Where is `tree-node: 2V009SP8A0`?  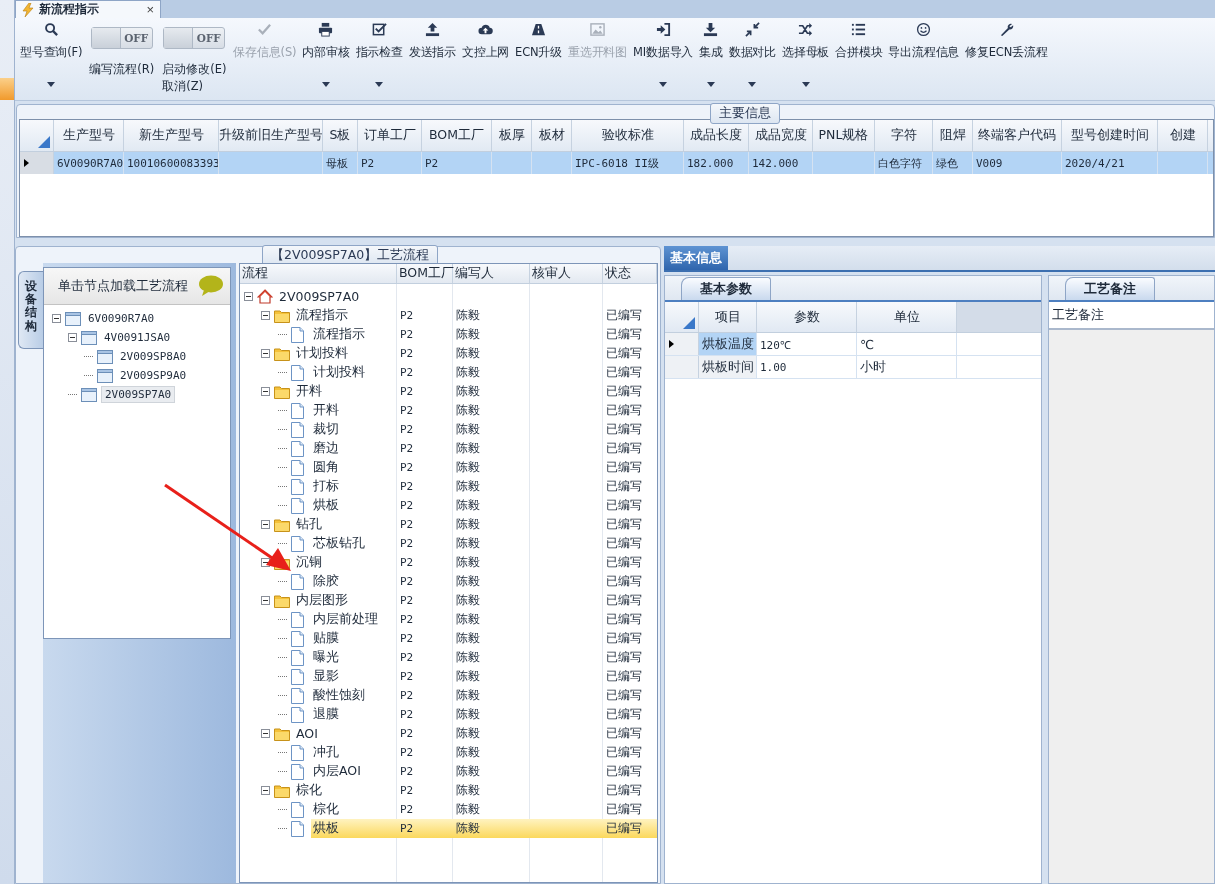 tree-node: 2V009SP8A0 is located at coordinates (153, 356).